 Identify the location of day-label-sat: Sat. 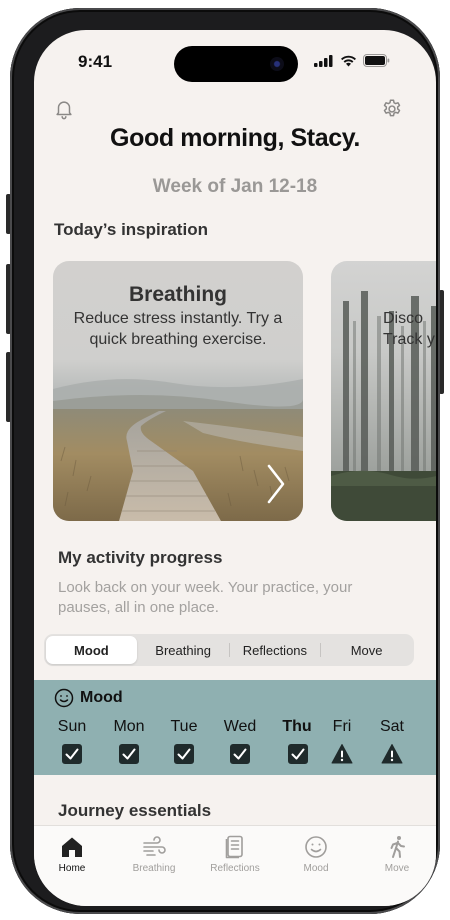
(391, 726).